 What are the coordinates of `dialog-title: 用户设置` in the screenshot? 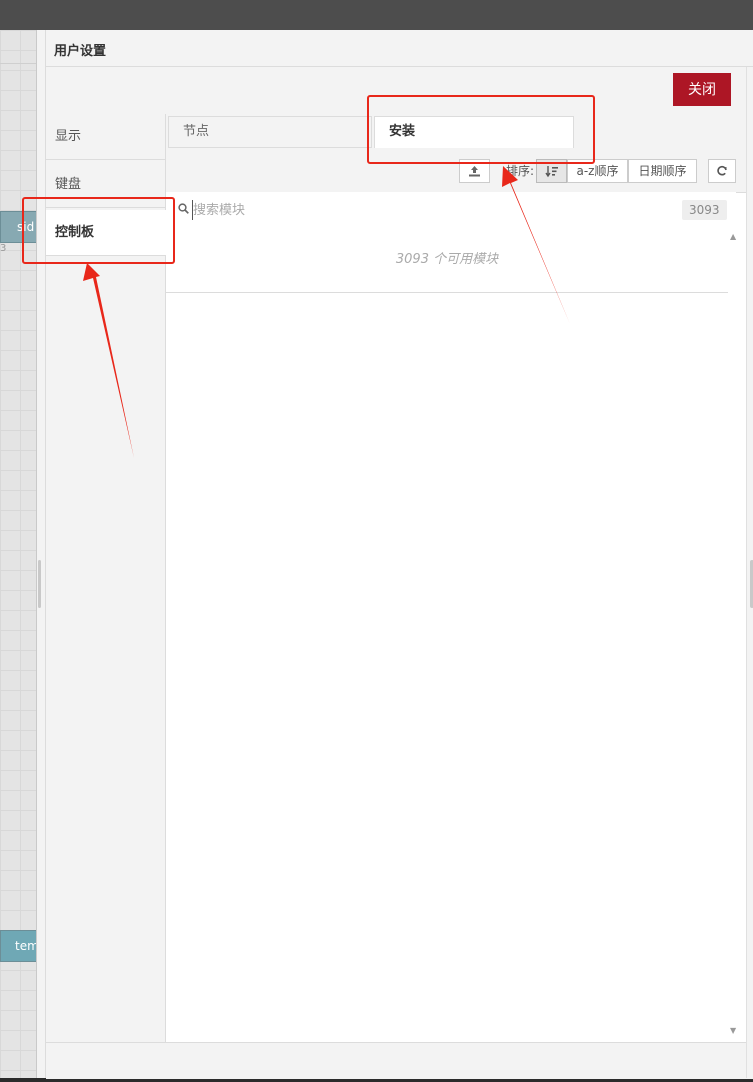 It's located at (80, 51).